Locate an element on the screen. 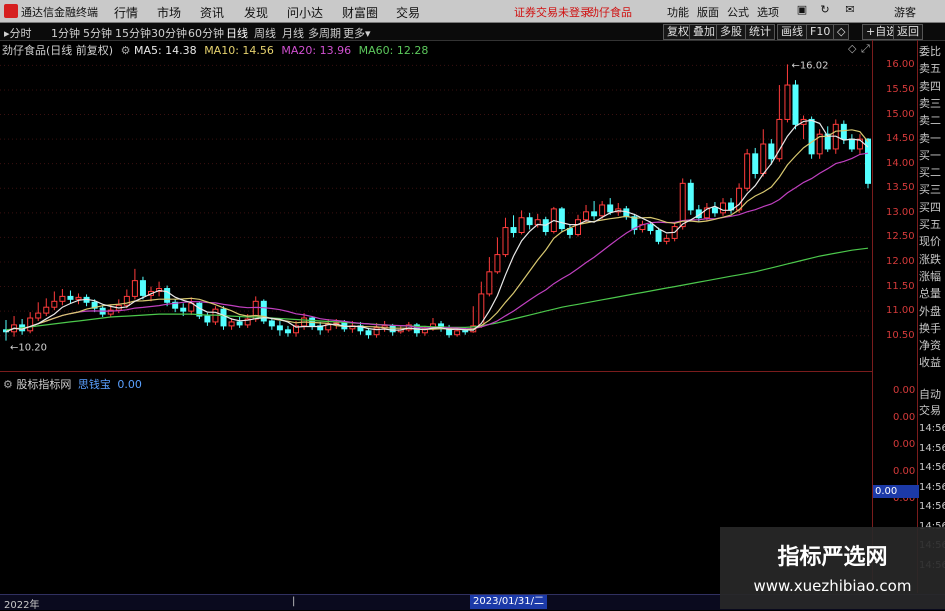 The height and width of the screenshot is (611, 945). high-annotation: ←16.02 is located at coordinates (809, 65).